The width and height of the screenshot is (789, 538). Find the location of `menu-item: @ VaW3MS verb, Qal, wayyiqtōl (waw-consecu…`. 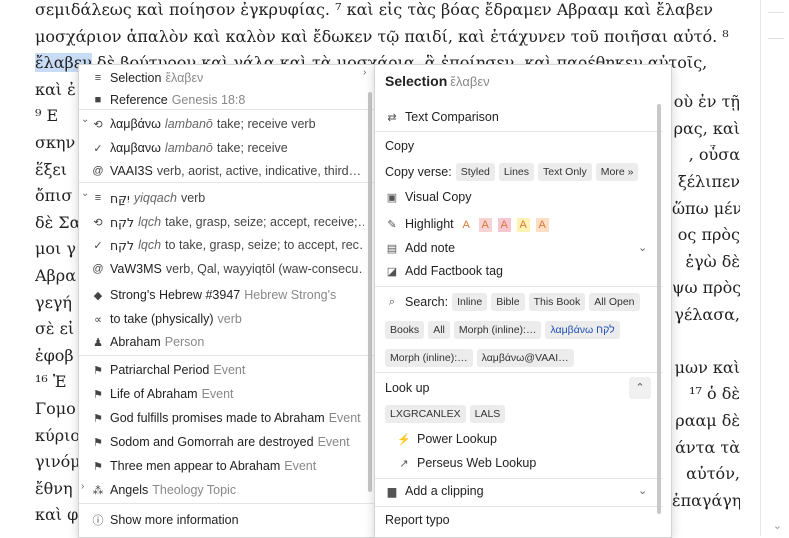

menu-item: @ VaW3MS verb, Qal, wayyiqtōl (waw-consecu… is located at coordinates (221, 269).